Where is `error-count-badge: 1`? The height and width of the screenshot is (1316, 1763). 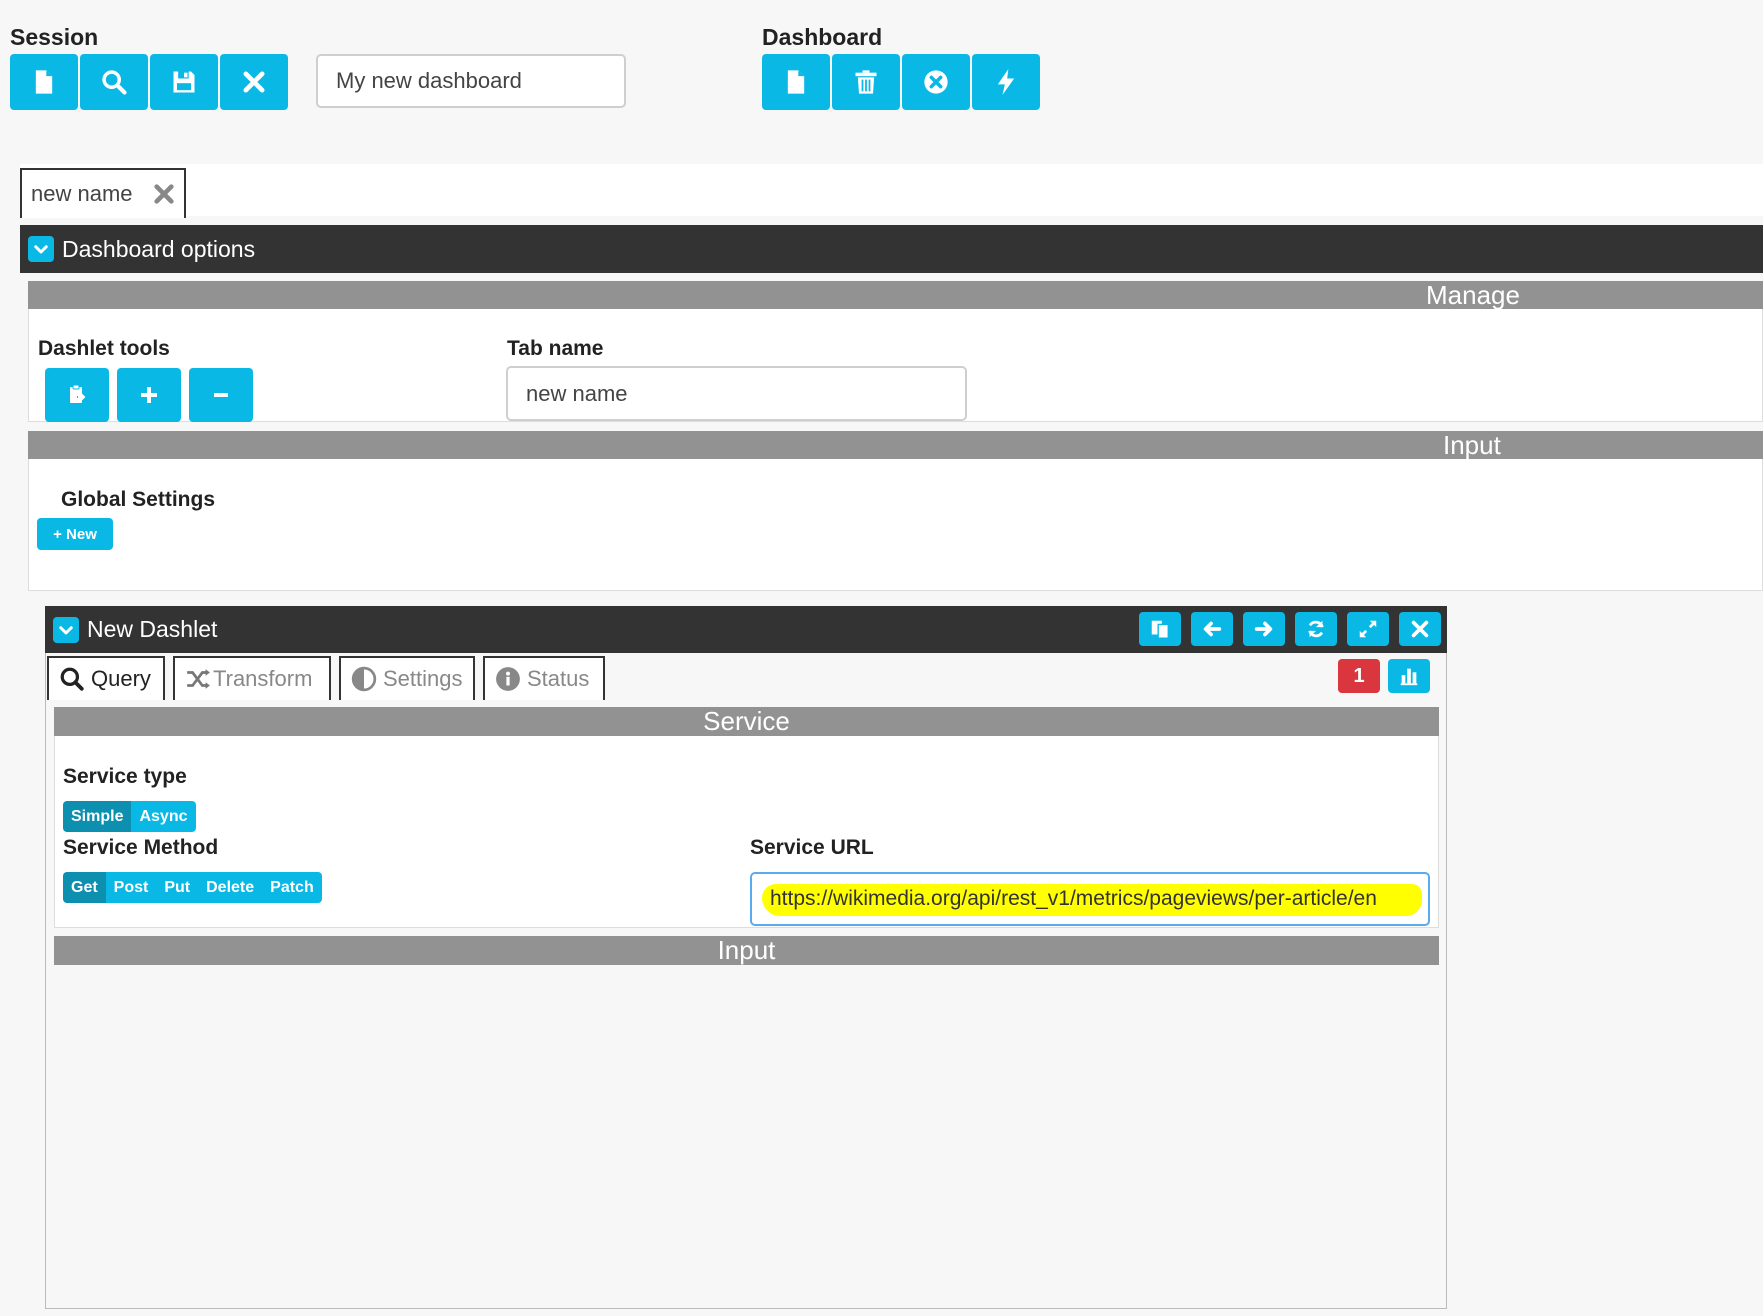 error-count-badge: 1 is located at coordinates (1359, 676).